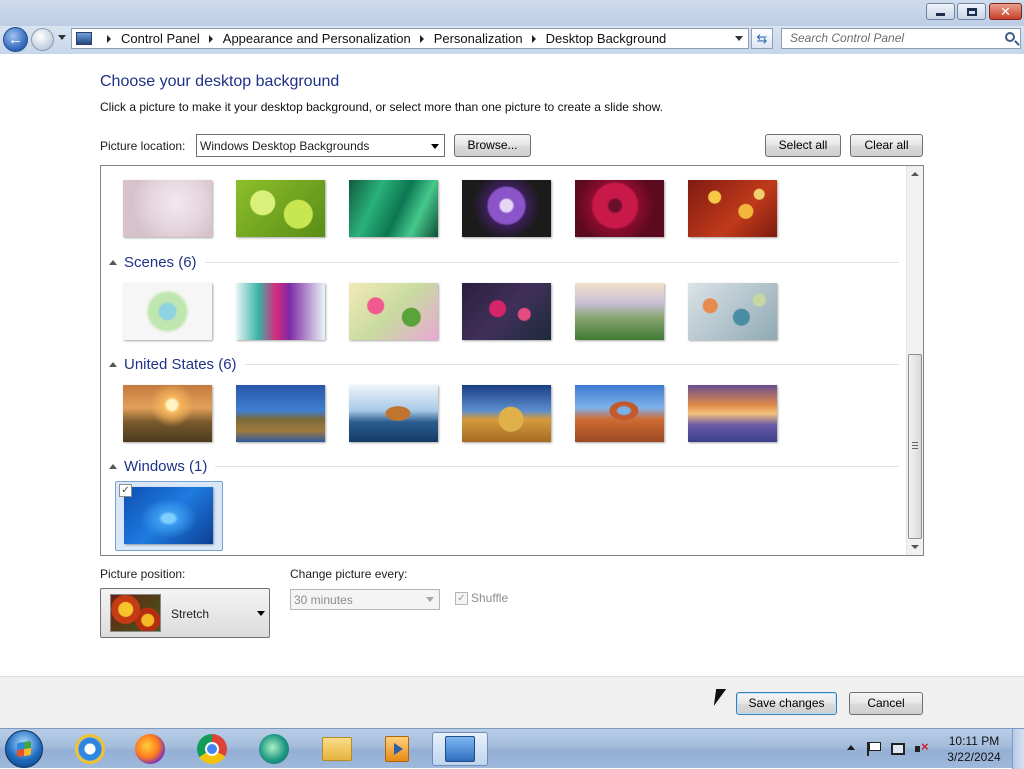 Image resolution: width=1024 pixels, height=769 pixels. Describe the element at coordinates (337, 749) in the screenshot. I see `taskbar-file-explorer` at that location.